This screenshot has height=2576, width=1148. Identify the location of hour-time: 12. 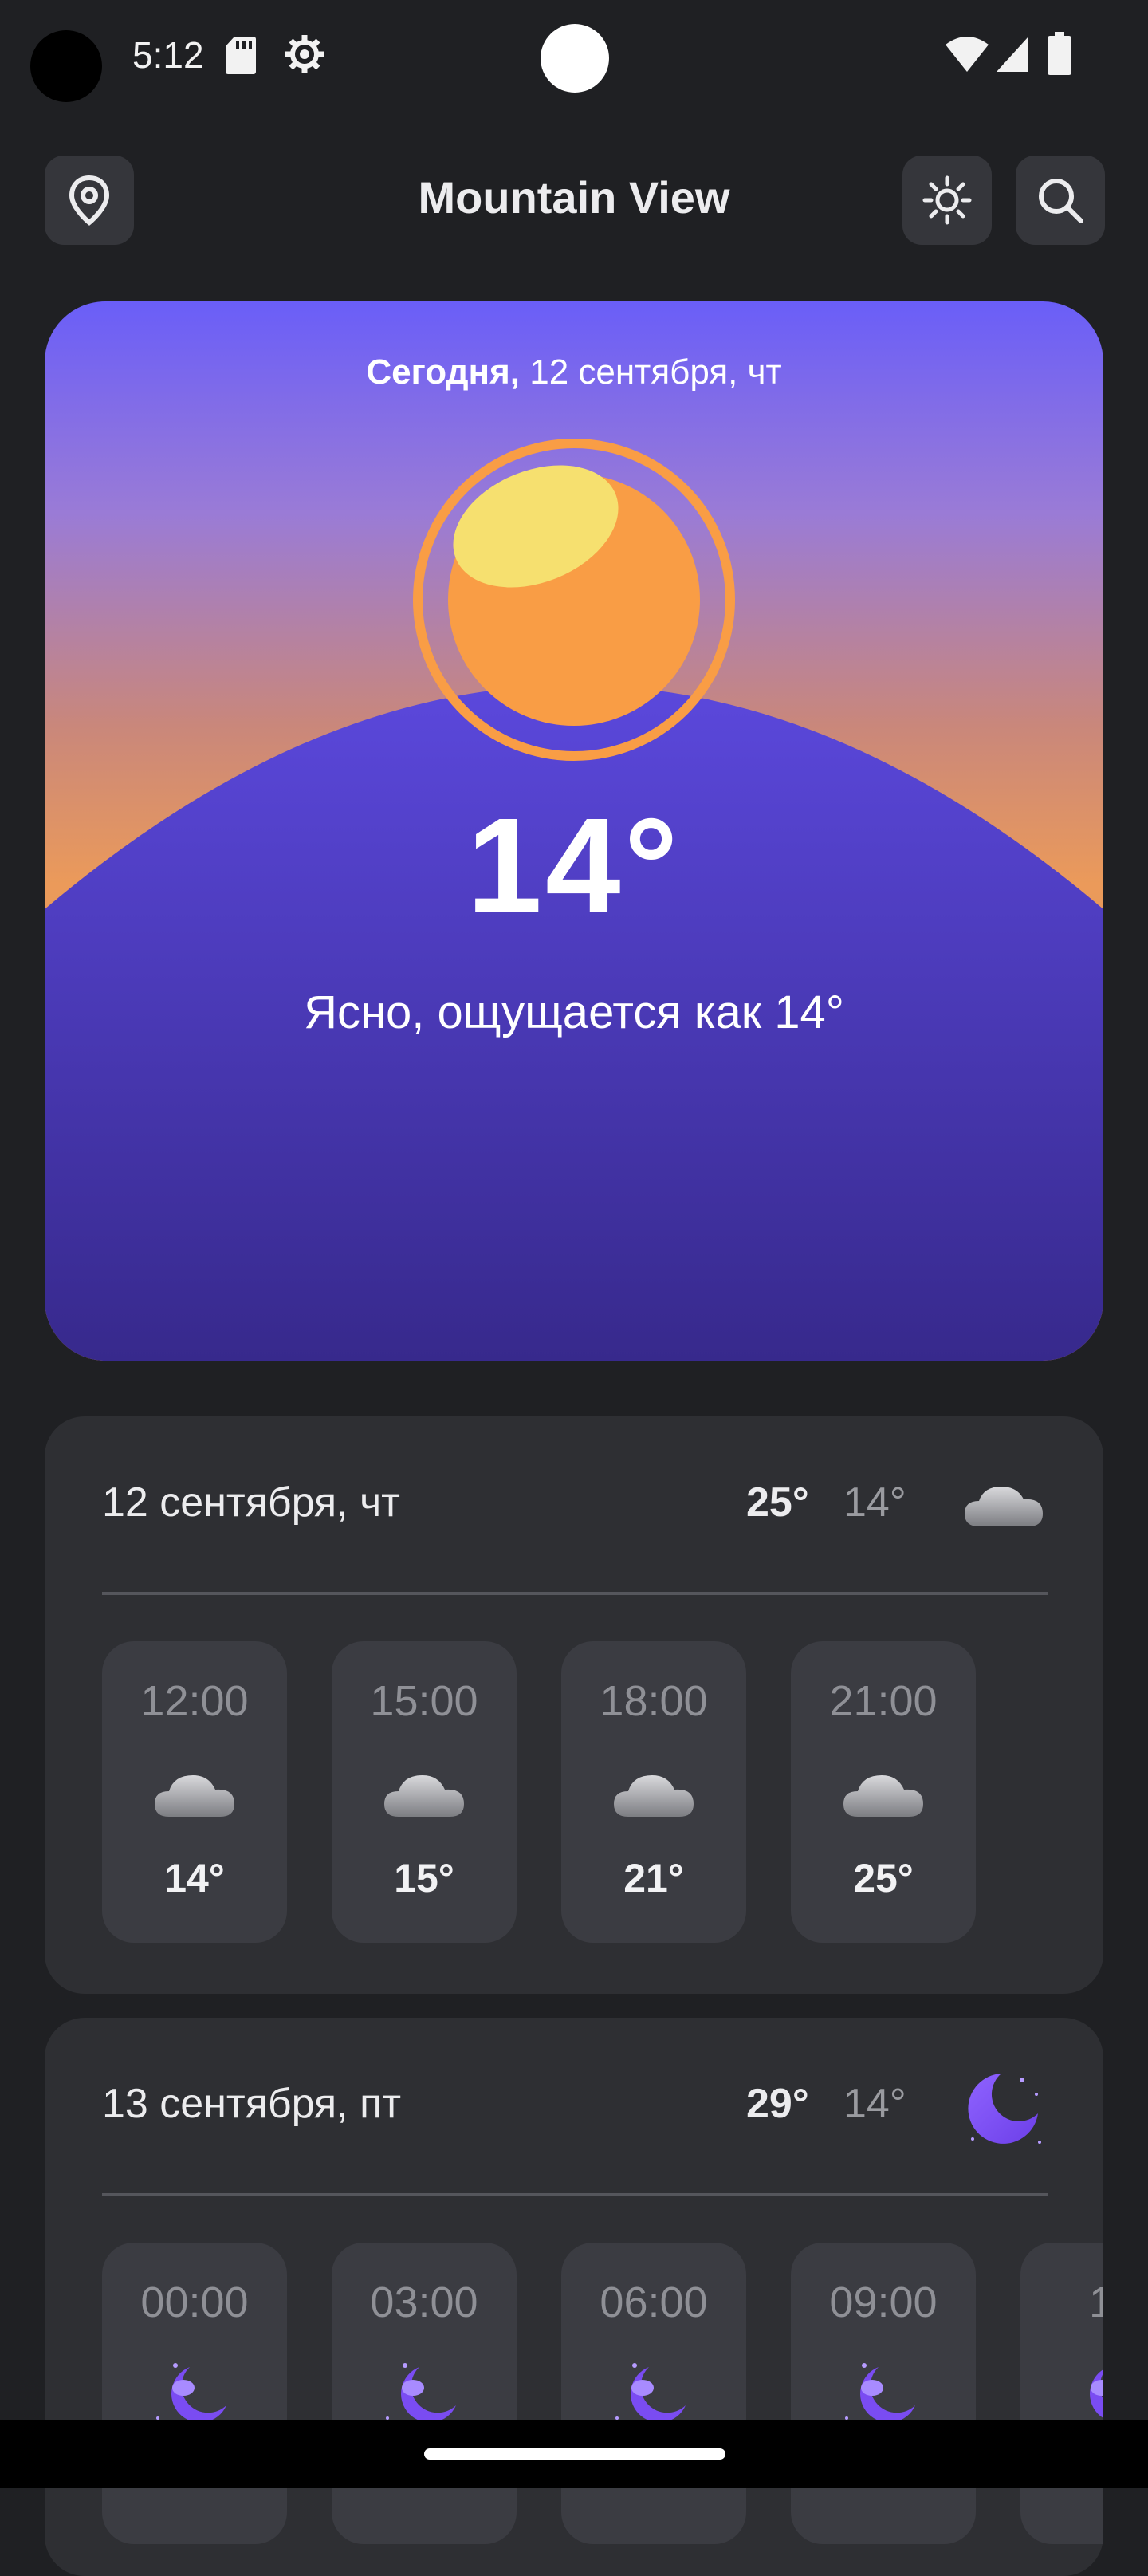
(1095, 2302).